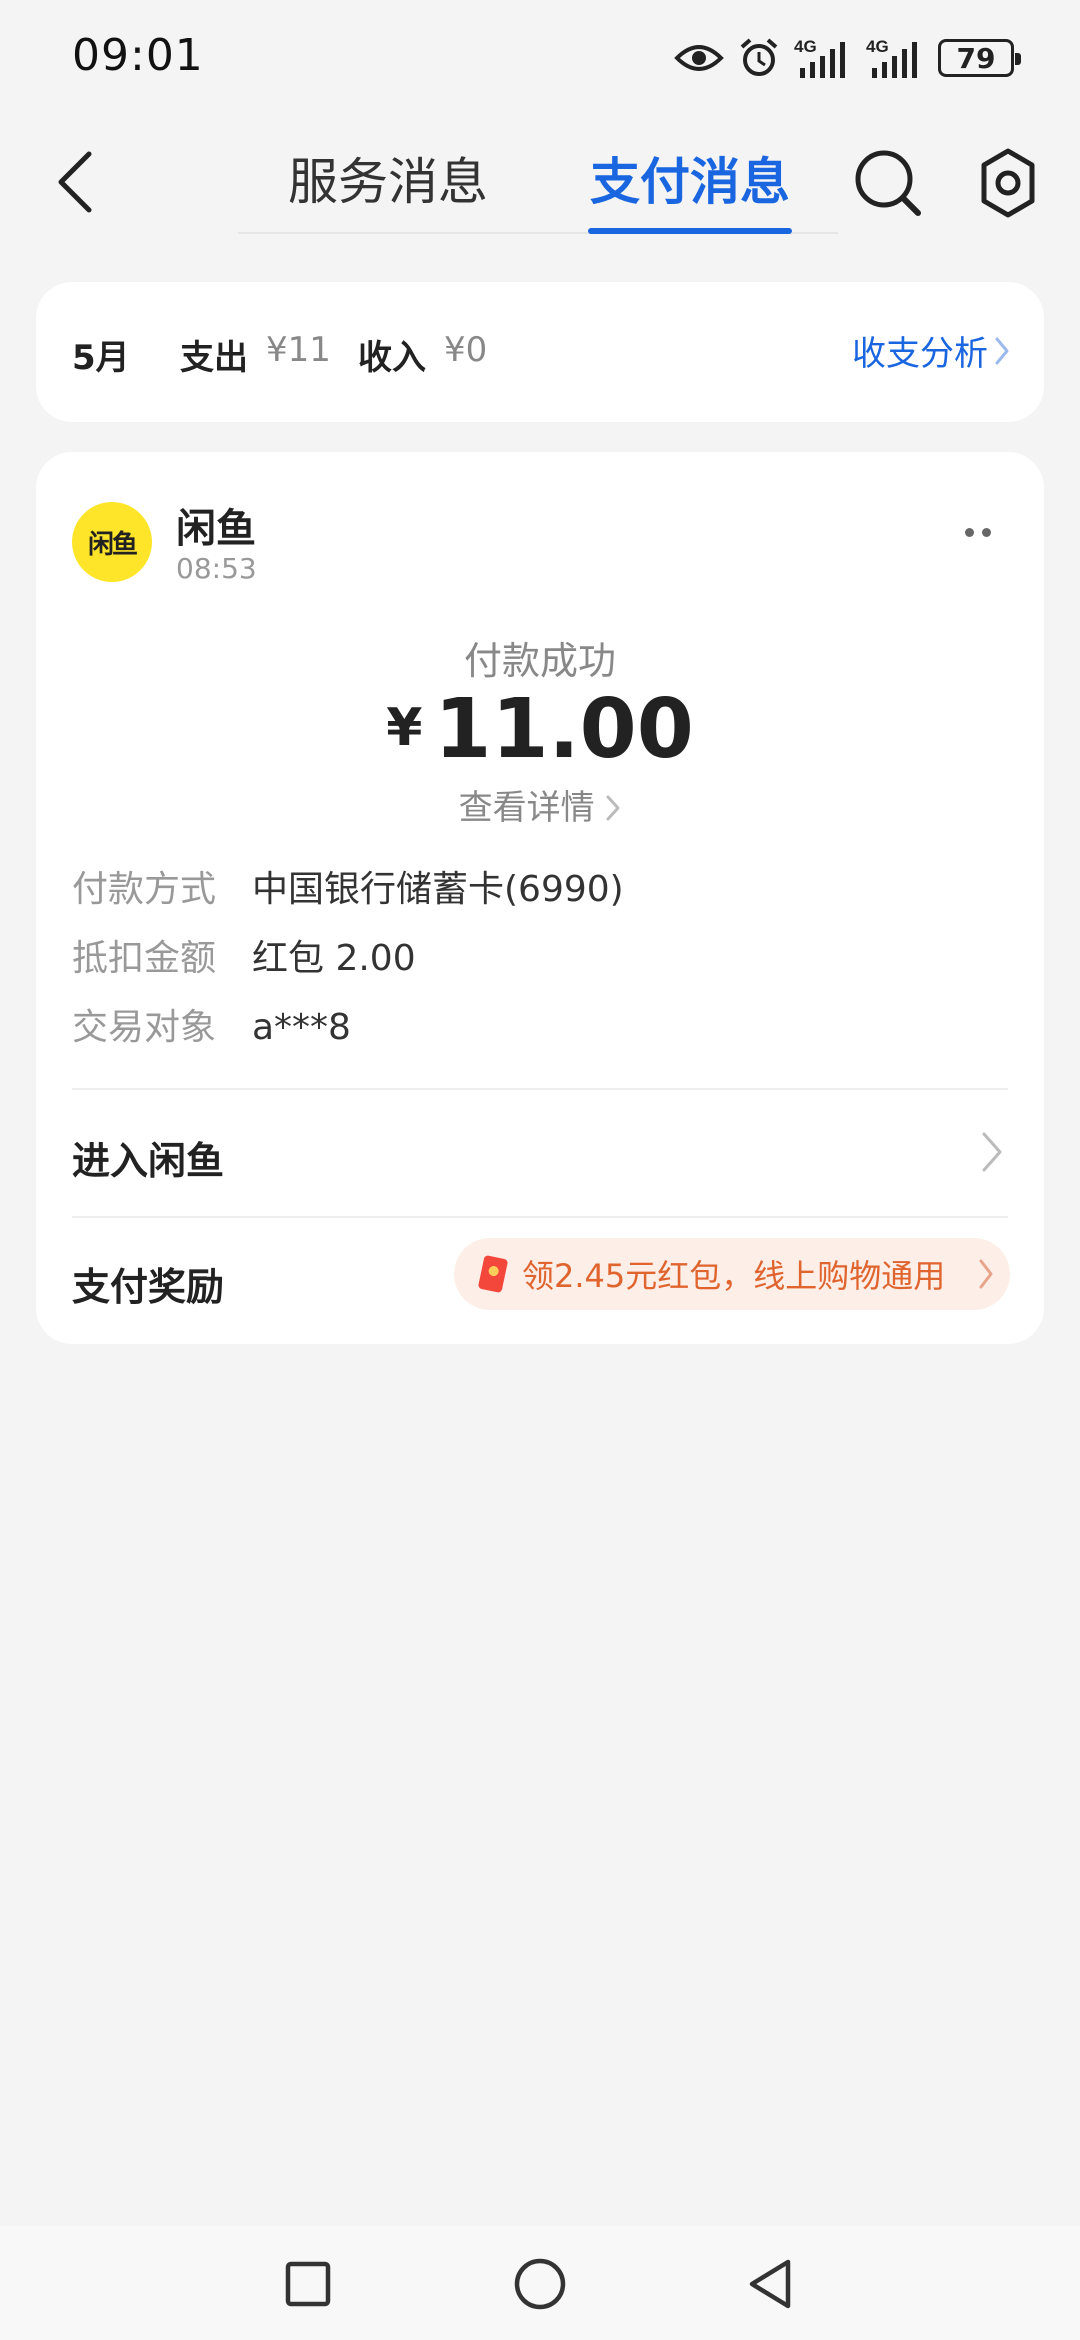 The image size is (1080, 2340). What do you see at coordinates (112, 542) in the screenshot?
I see `merchant-logo: 闲鱼` at bounding box center [112, 542].